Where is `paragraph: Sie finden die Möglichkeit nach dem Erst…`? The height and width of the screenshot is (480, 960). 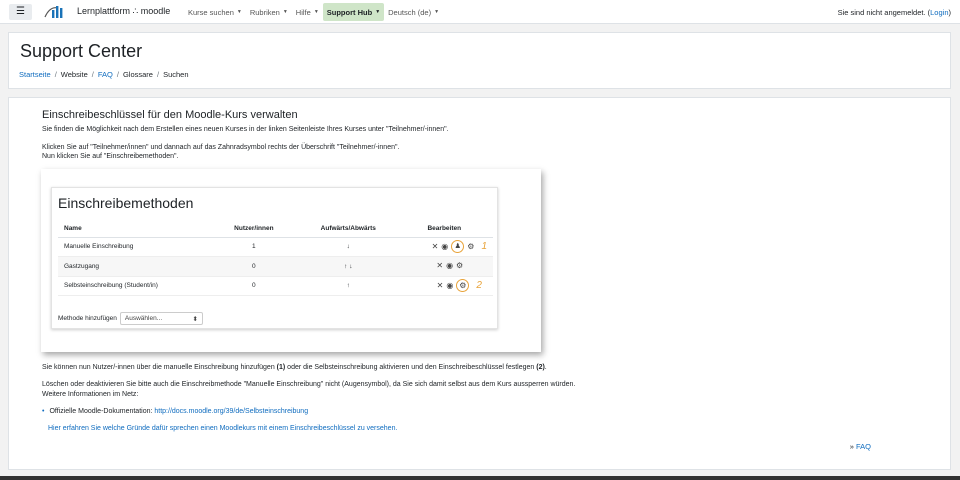 paragraph: Sie finden die Möglichkeit nach dem Erst… is located at coordinates (245, 129).